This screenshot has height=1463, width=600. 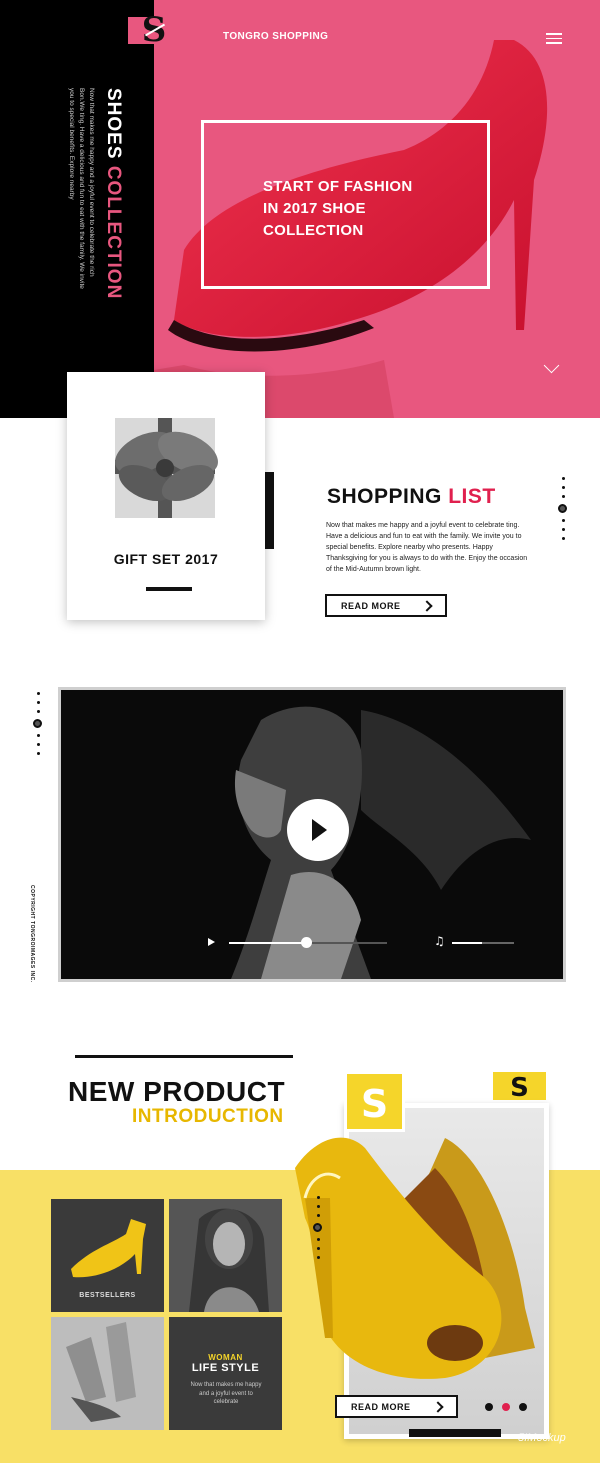 I want to click on photo-underline, so click(x=455, y=1433).